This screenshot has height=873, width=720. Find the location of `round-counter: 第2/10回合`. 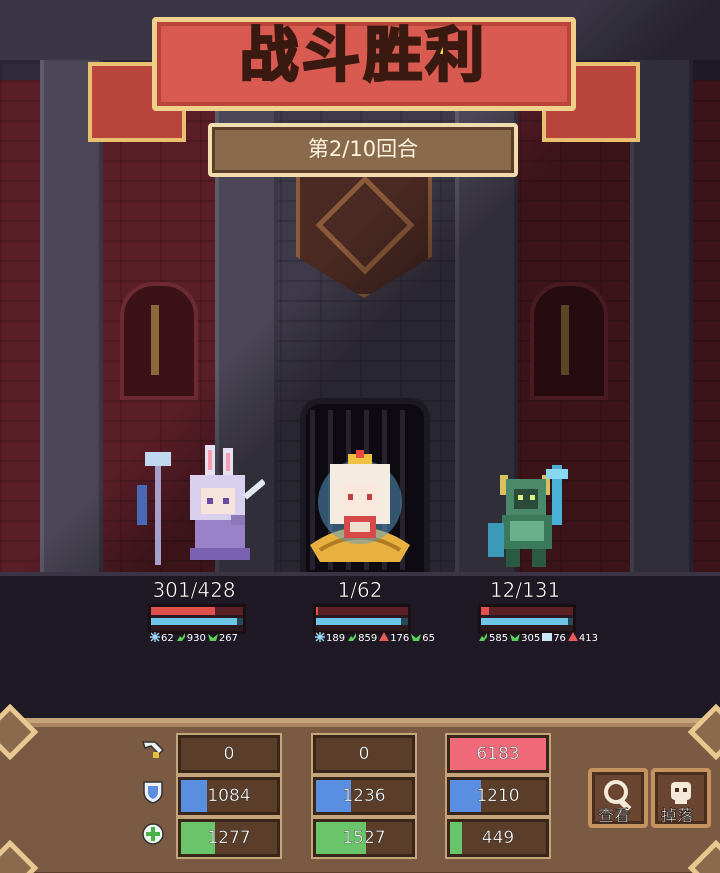

round-counter: 第2/10回合 is located at coordinates (363, 149).